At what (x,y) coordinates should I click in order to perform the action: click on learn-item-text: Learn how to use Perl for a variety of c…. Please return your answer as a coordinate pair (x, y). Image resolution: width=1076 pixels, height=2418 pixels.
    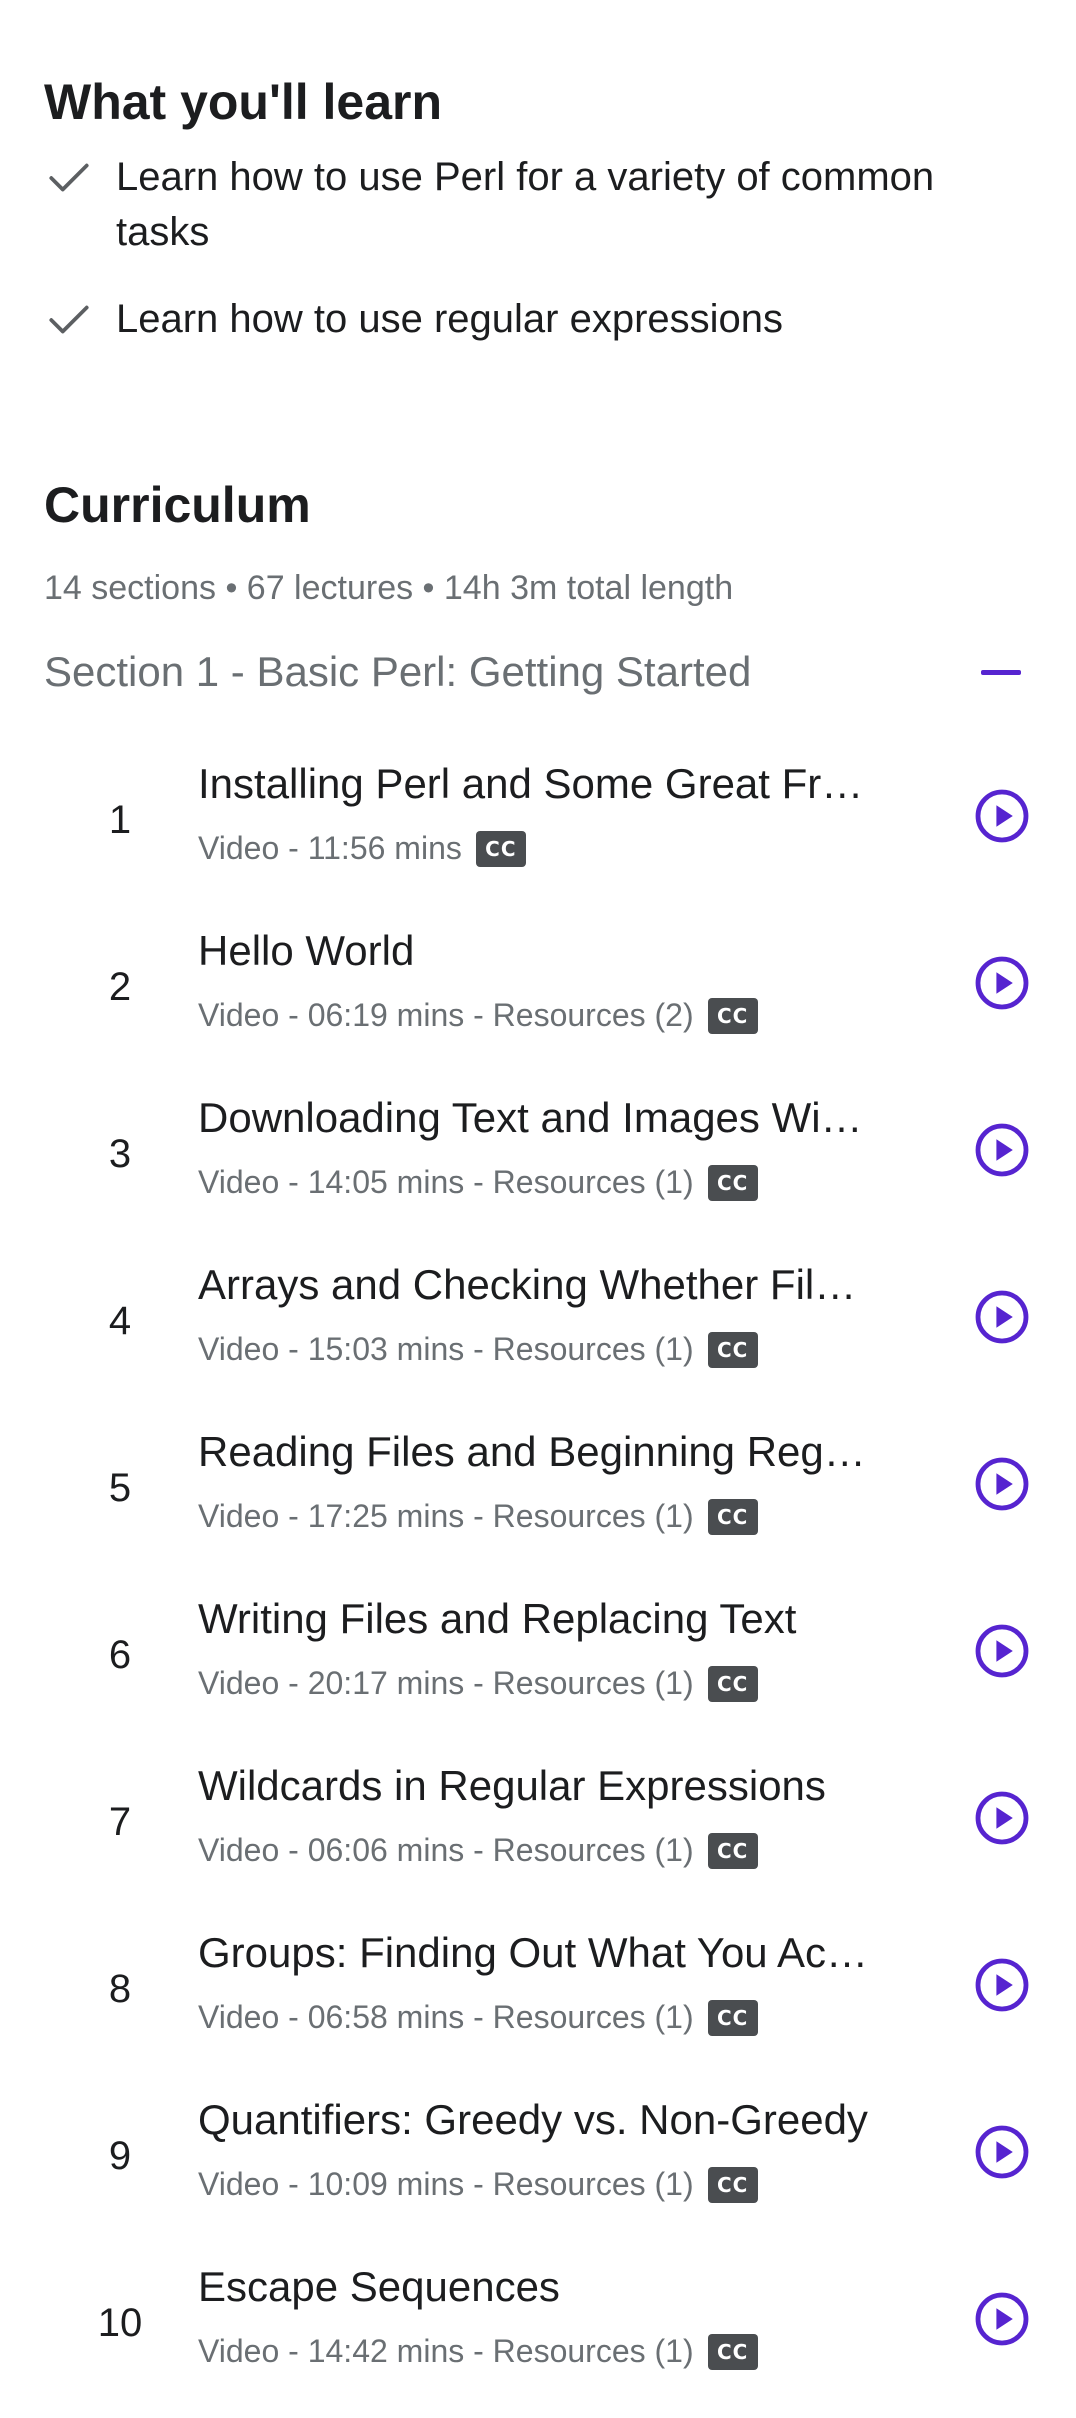
    Looking at the image, I should click on (525, 204).